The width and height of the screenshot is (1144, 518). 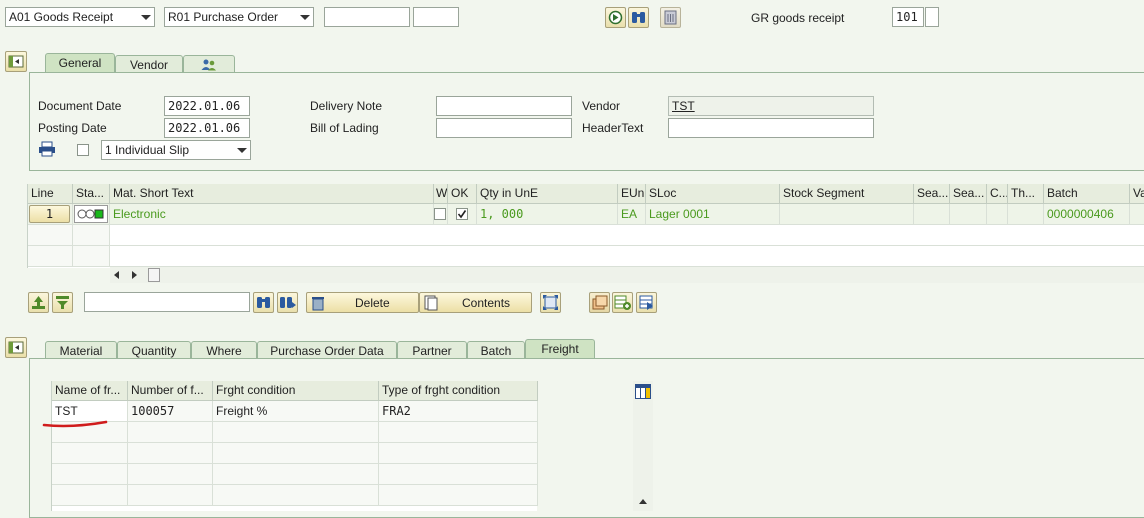 What do you see at coordinates (504, 128) in the screenshot?
I see `bill-of-lading-input` at bounding box center [504, 128].